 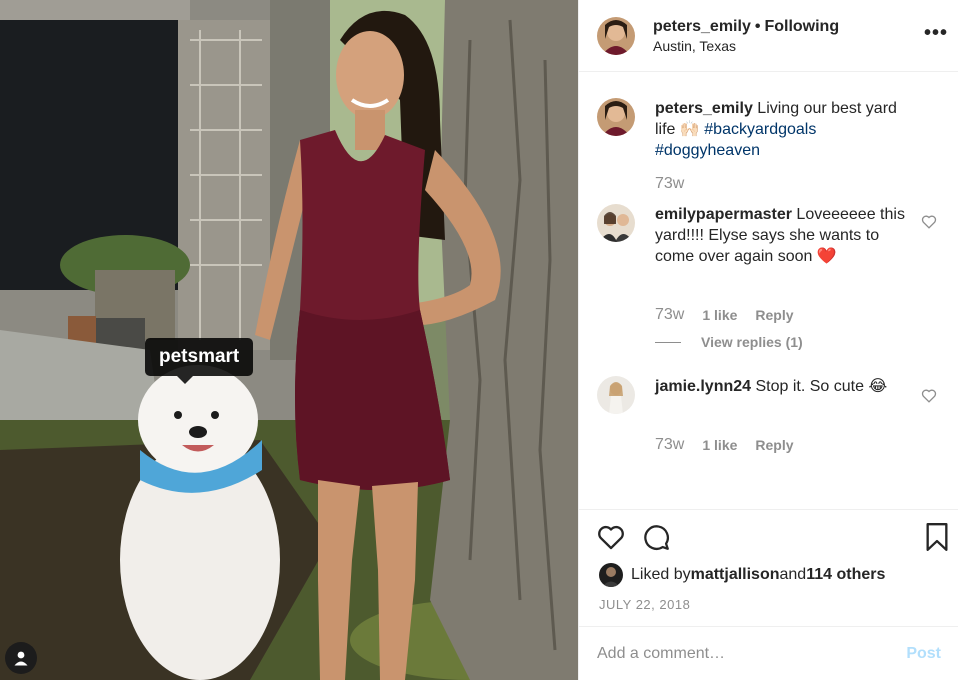 What do you see at coordinates (661, 574) in the screenshot?
I see `liked-by-prefix: Liked by` at bounding box center [661, 574].